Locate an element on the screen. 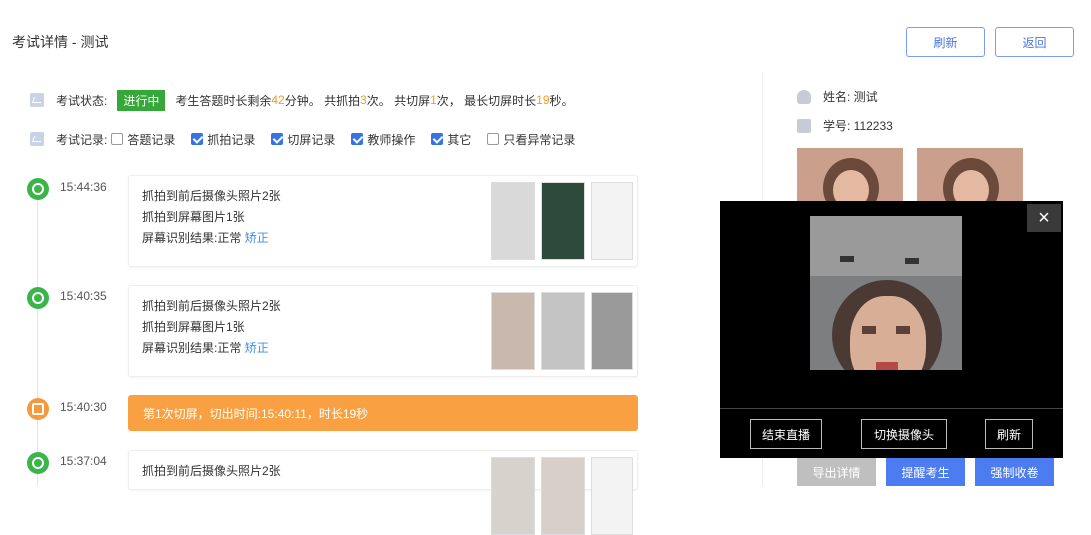 This screenshot has width=1091, height=535. filter-answer-records: 答题记录 is located at coordinates (143, 139).